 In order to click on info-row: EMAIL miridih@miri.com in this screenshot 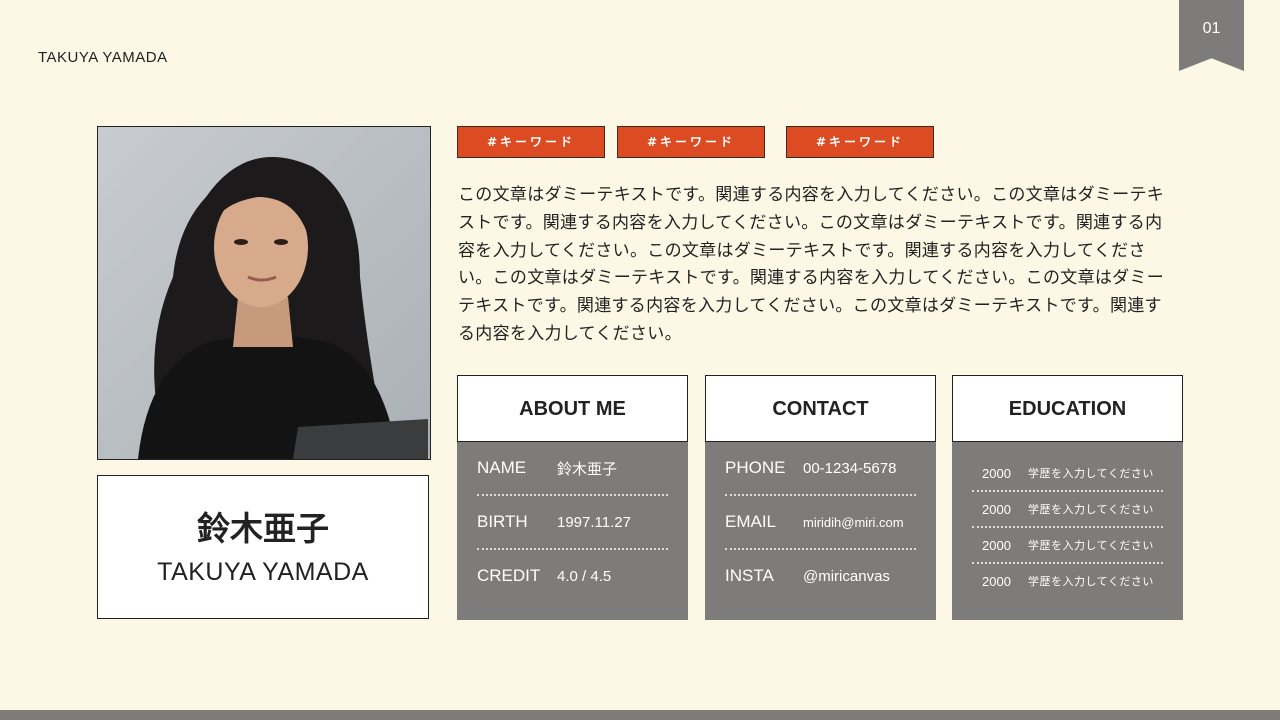, I will do `click(820, 523)`.